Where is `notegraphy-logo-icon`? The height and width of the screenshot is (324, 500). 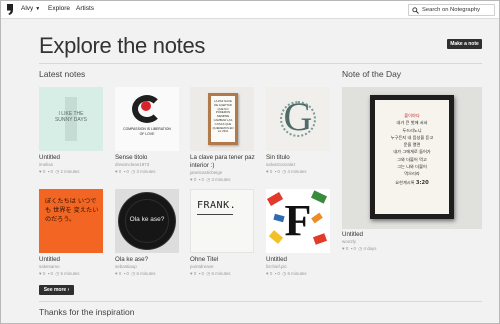
notegraphy-logo-icon is located at coordinates (10, 9).